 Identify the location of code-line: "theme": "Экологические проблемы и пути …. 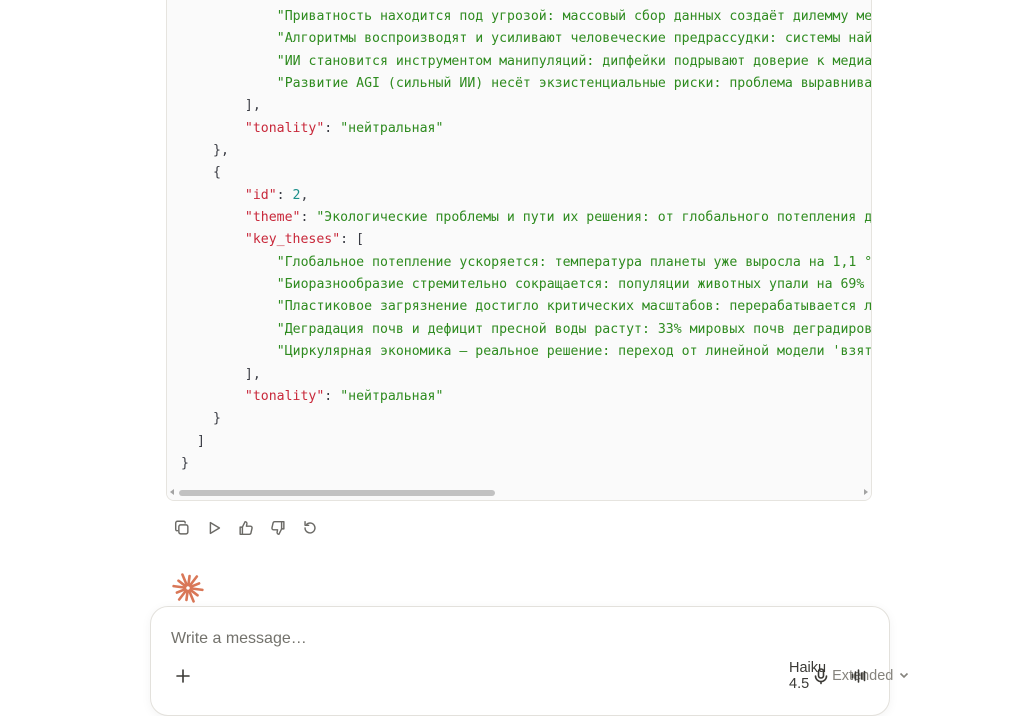
(519, 218).